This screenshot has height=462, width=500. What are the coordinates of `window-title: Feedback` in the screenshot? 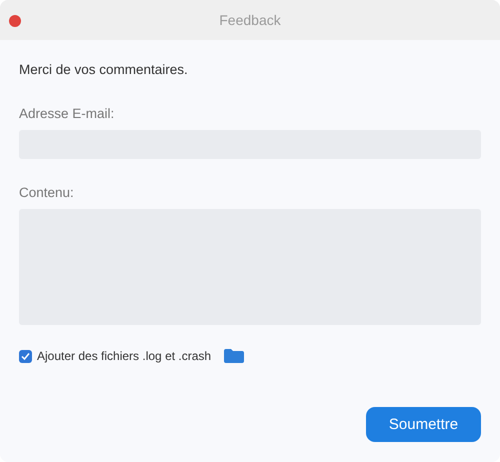 It's located at (250, 20).